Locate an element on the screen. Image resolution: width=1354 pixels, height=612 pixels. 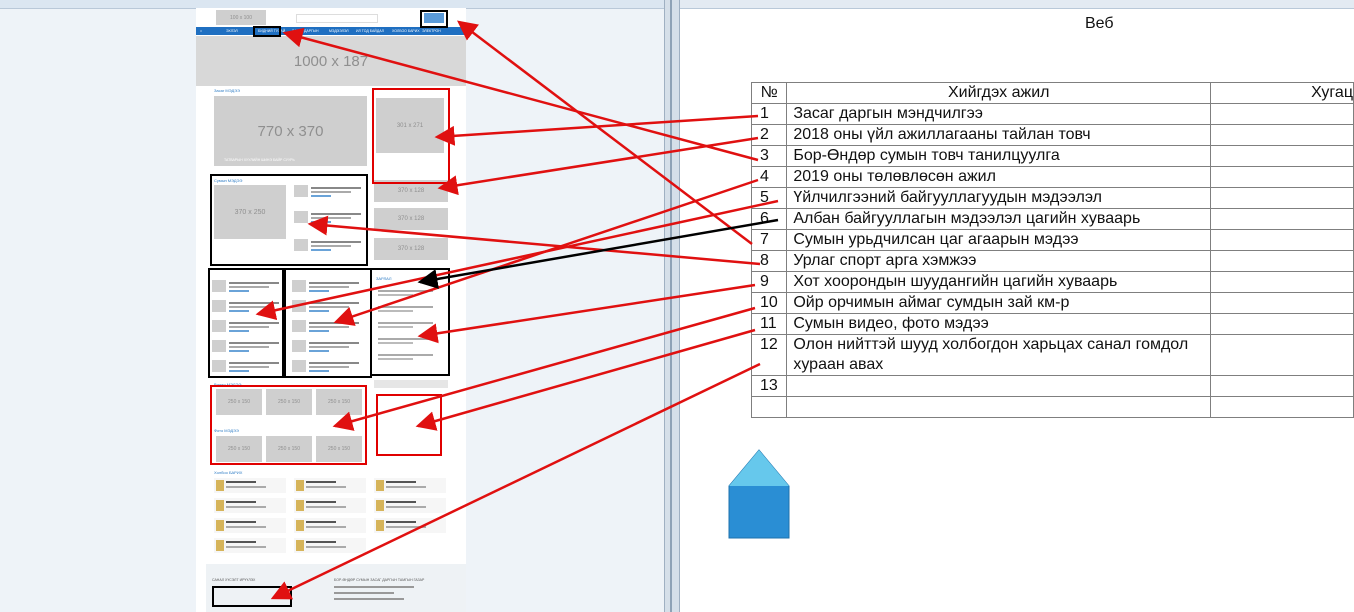
page-title: Веб is located at coordinates (1099, 23).